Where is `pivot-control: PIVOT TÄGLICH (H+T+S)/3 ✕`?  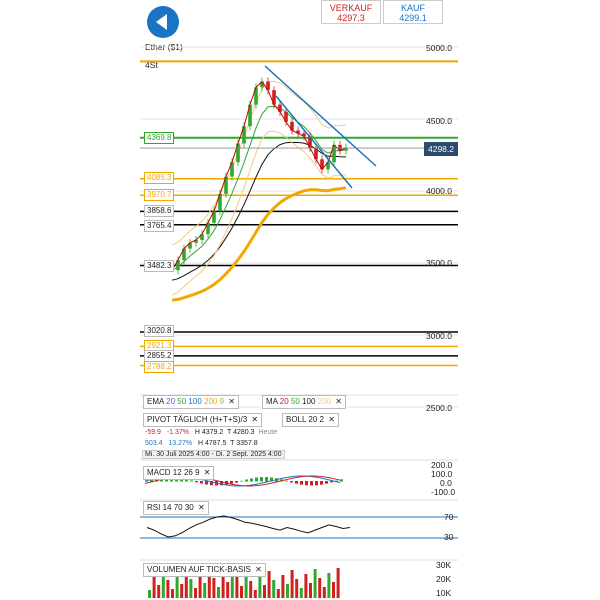
pivot-control: PIVOT TÄGLICH (H+T+S)/3 ✕ is located at coordinates (203, 420).